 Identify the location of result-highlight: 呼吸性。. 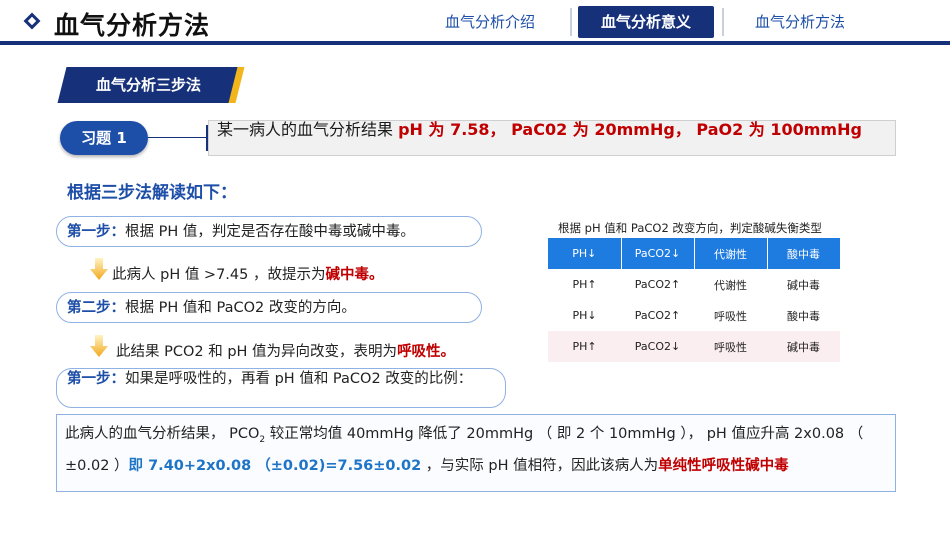
(426, 352).